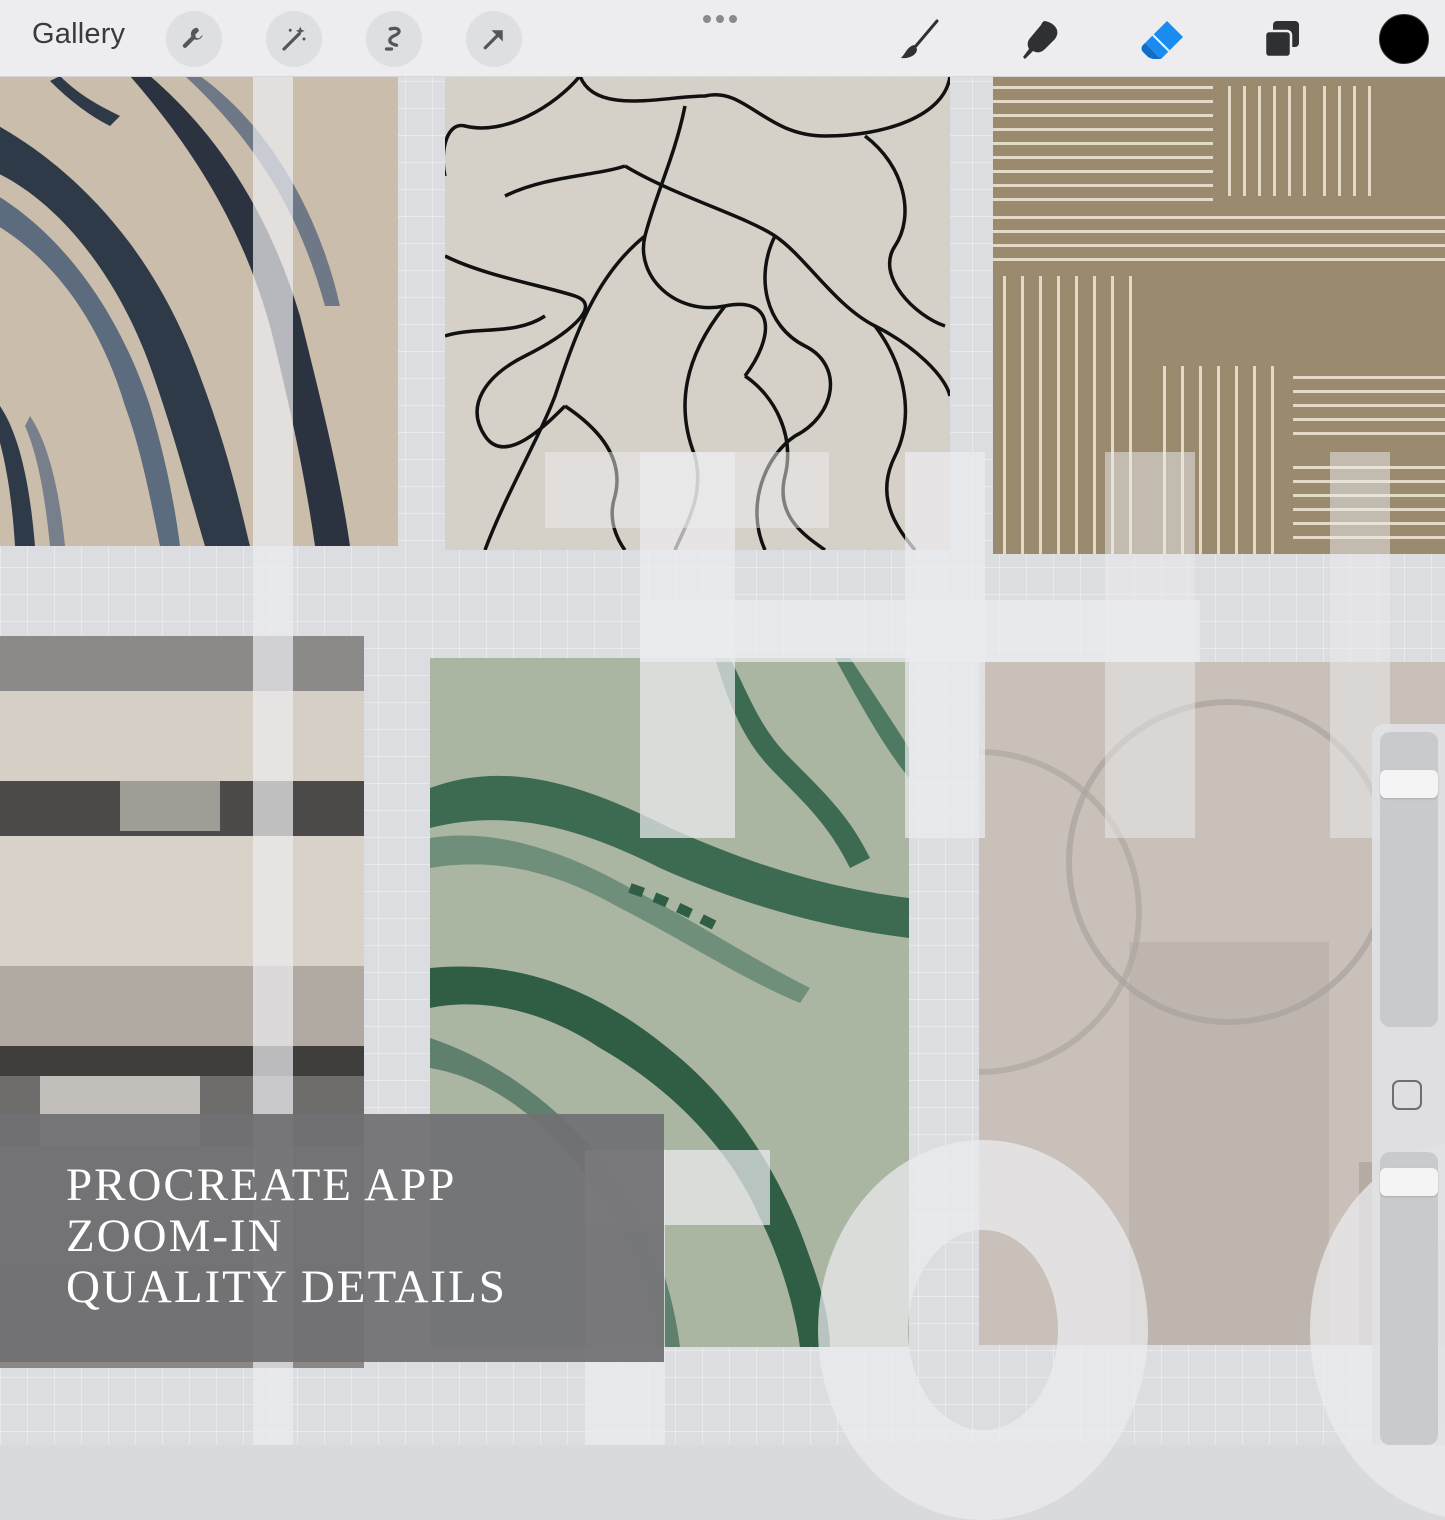 This screenshot has width=1445, height=1520. I want to click on layers-button, so click(1282, 40).